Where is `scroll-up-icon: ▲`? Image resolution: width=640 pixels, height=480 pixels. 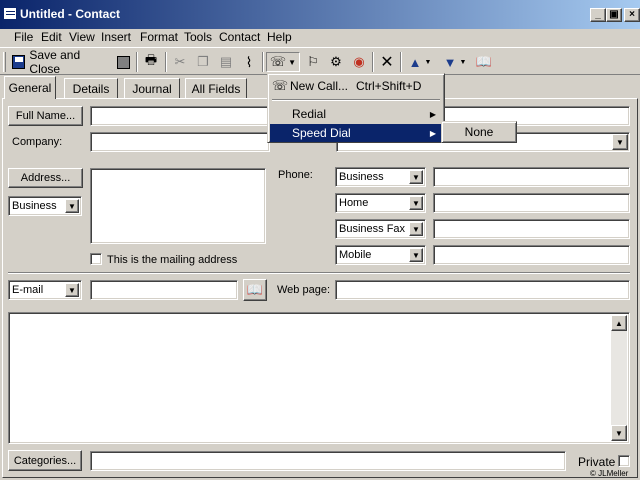
scroll-up-icon: ▲ is located at coordinates (619, 323).